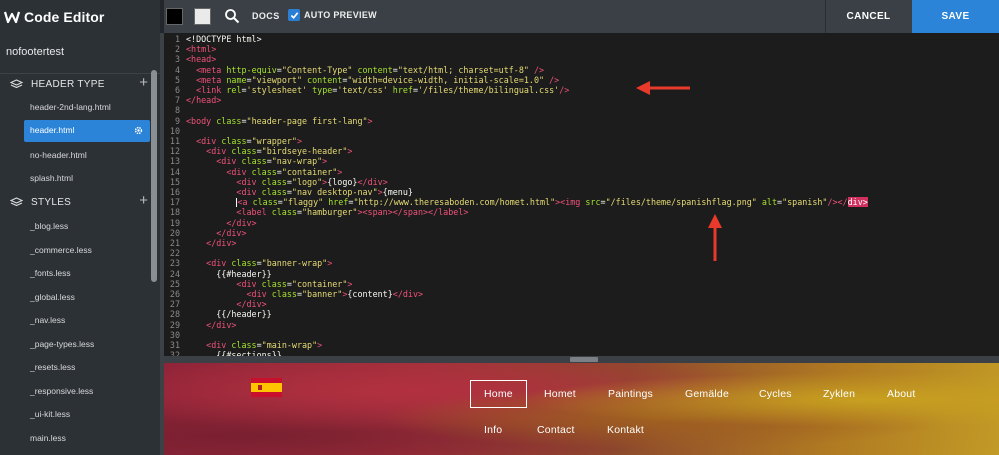 This screenshot has height=455, width=999. I want to click on code-line: 31 <div class="main-wrap">, so click(516, 345).